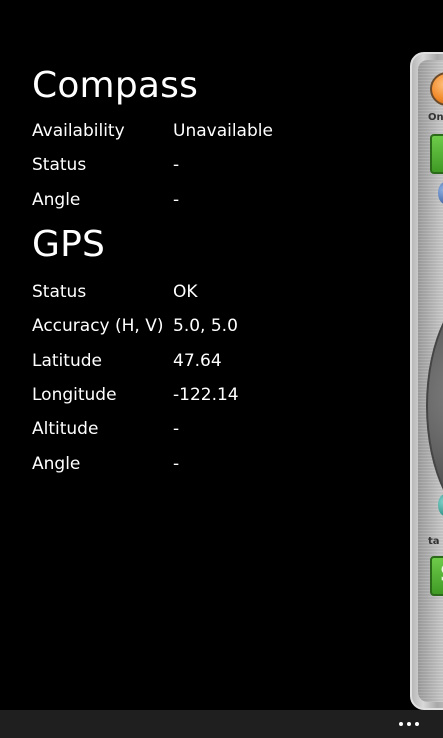  What do you see at coordinates (223, 131) in the screenshot?
I see `compass-availability-value: Unavailable` at bounding box center [223, 131].